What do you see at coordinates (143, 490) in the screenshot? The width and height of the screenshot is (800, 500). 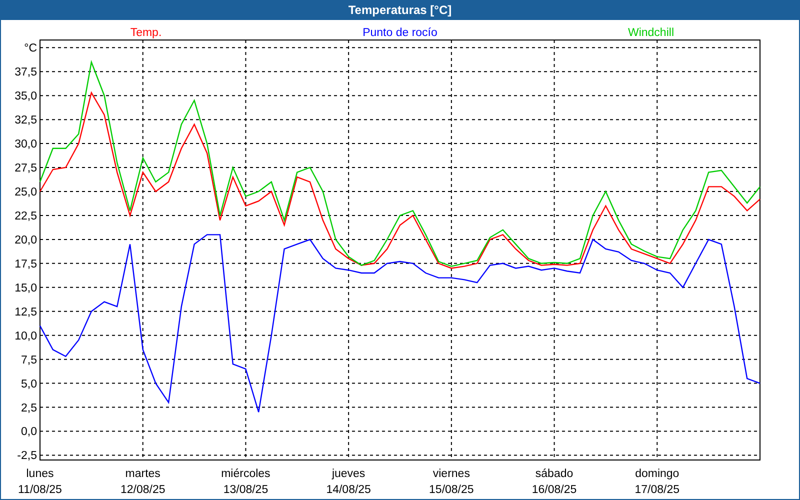 I see `date-label: 12/08/25` at bounding box center [143, 490].